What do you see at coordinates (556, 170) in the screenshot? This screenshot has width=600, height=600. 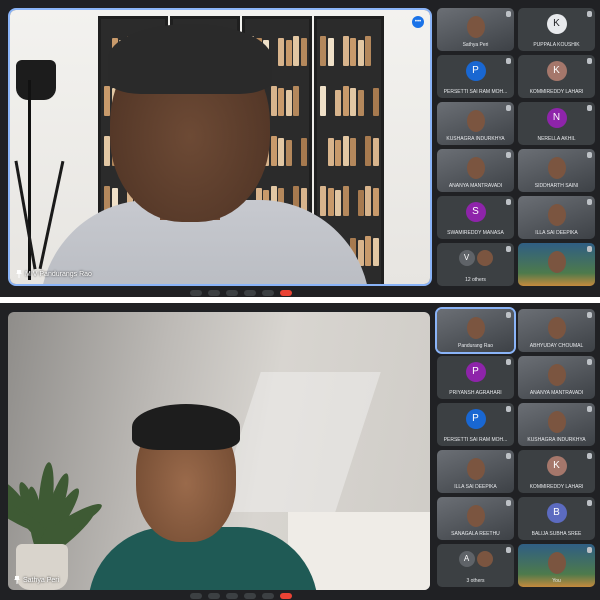 I see `participant-tile: SIDDHARTH SAINI` at bounding box center [556, 170].